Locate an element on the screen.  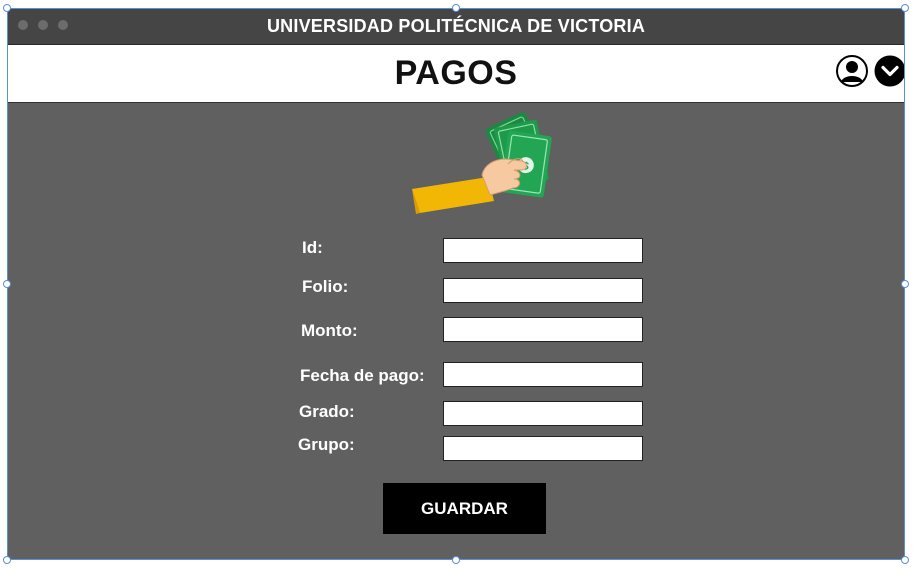
resize-handle-left is located at coordinates (7, 284).